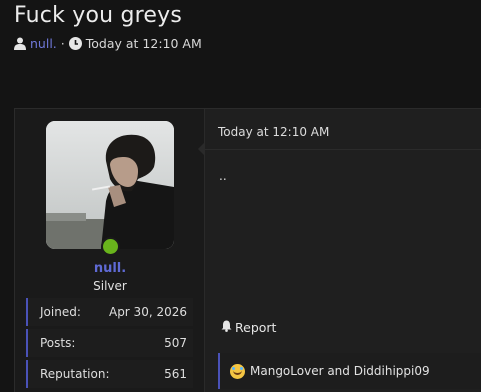  I want to click on user-title: Silver, so click(110, 286).